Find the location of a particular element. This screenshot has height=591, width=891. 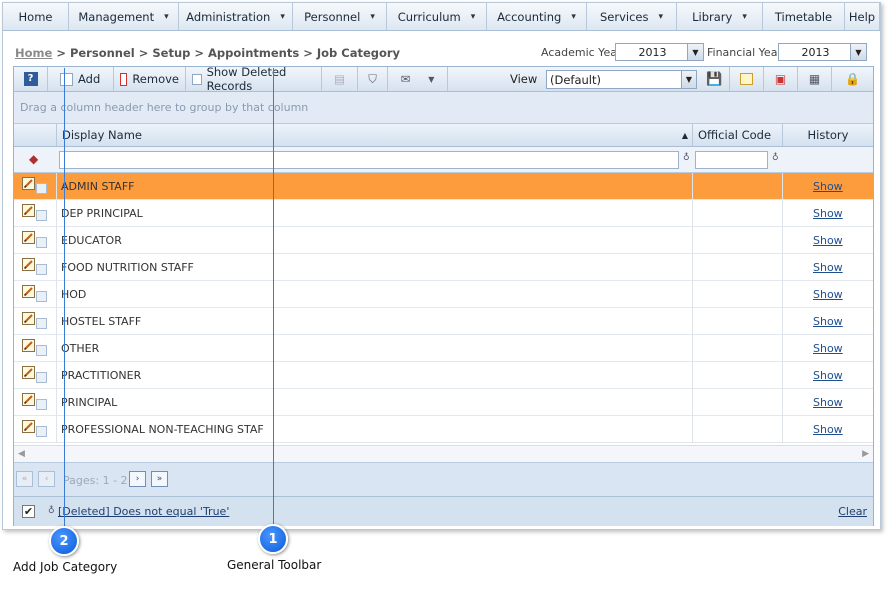

previous-page-button: ‹ is located at coordinates (46, 479).